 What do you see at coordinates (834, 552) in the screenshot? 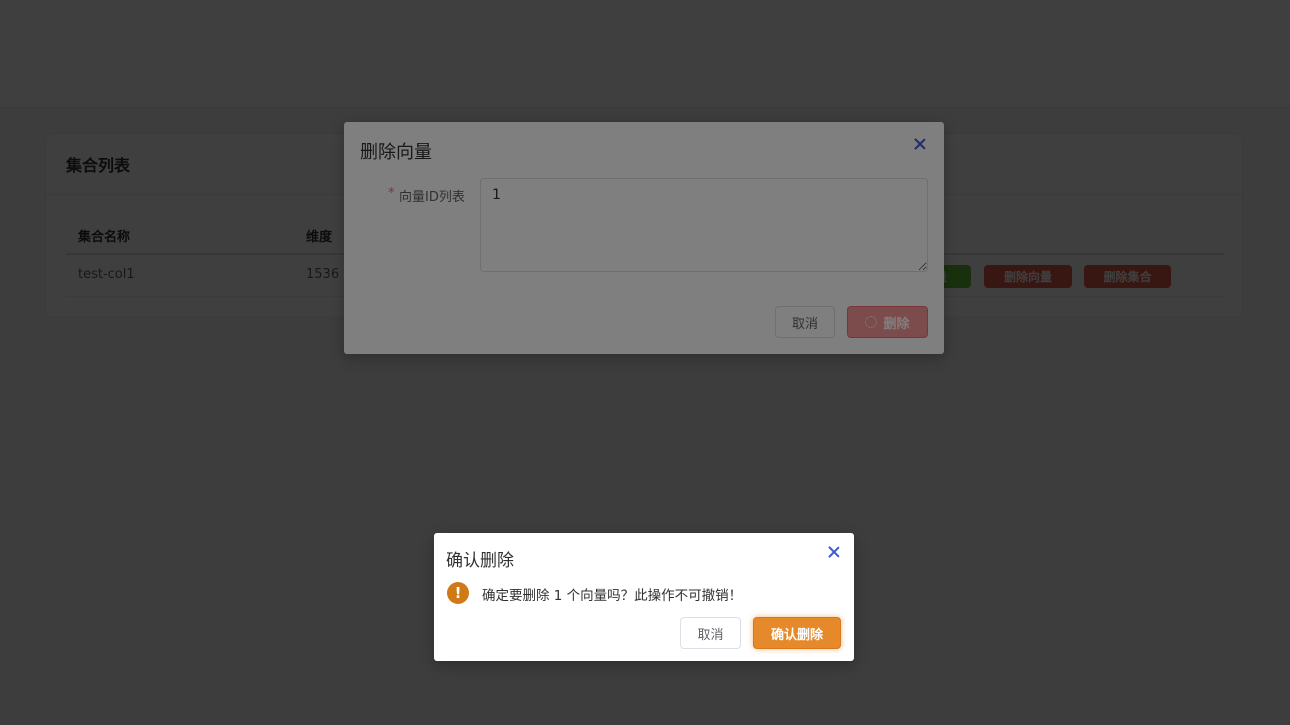
I see `close-icon` at bounding box center [834, 552].